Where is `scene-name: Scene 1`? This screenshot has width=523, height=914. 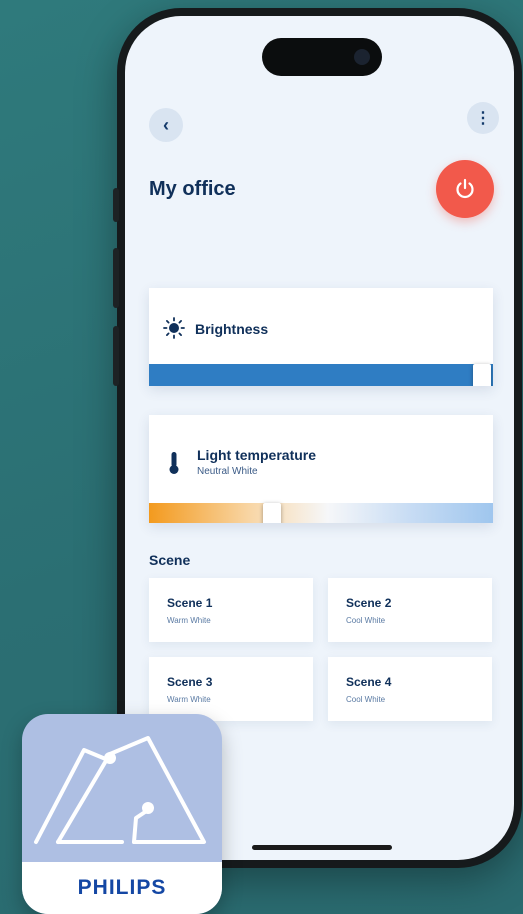
scene-name: Scene 1 is located at coordinates (190, 603).